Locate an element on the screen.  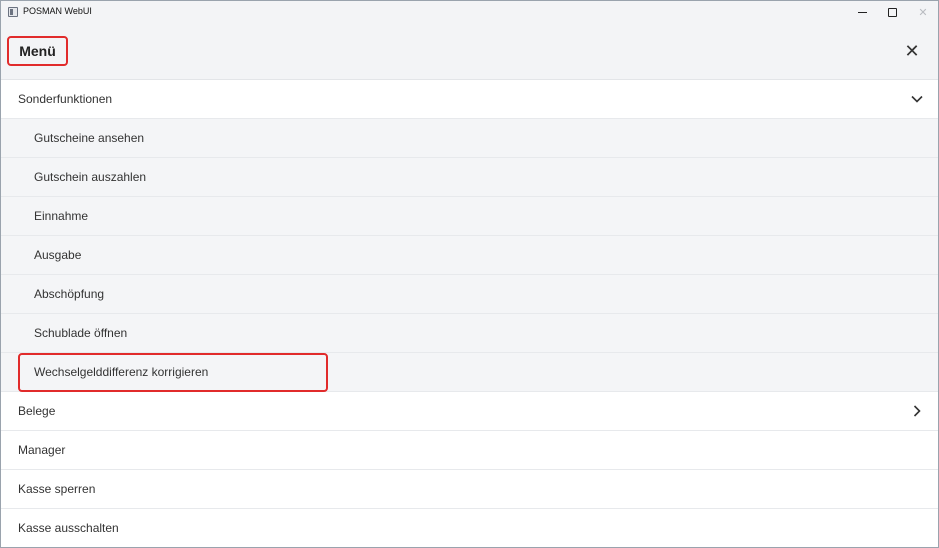
submenu-item-ausgabe: Ausgabe is located at coordinates (469, 255).